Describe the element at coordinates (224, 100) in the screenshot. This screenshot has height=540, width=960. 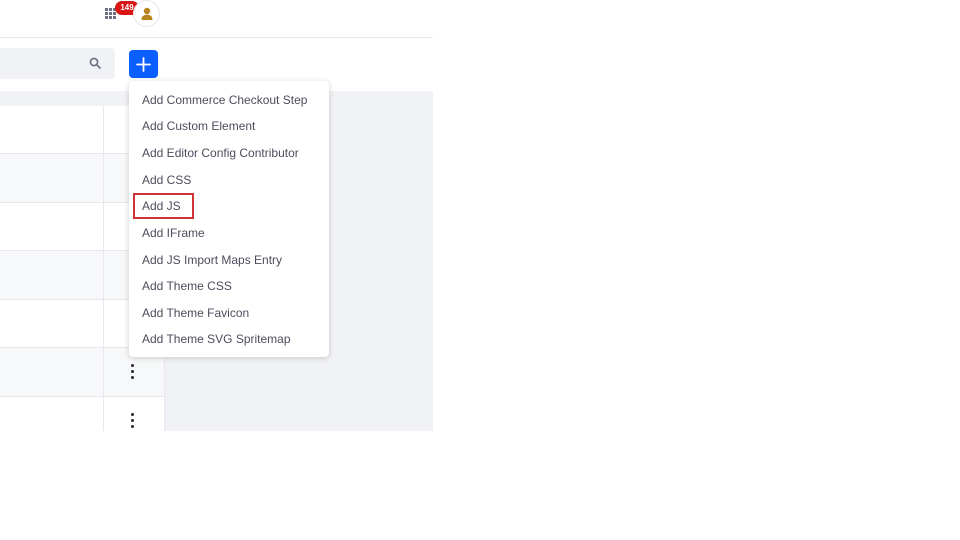
I see `menu-item-add-commerce-checkout-step: Add Commerce Checkout Step` at that location.